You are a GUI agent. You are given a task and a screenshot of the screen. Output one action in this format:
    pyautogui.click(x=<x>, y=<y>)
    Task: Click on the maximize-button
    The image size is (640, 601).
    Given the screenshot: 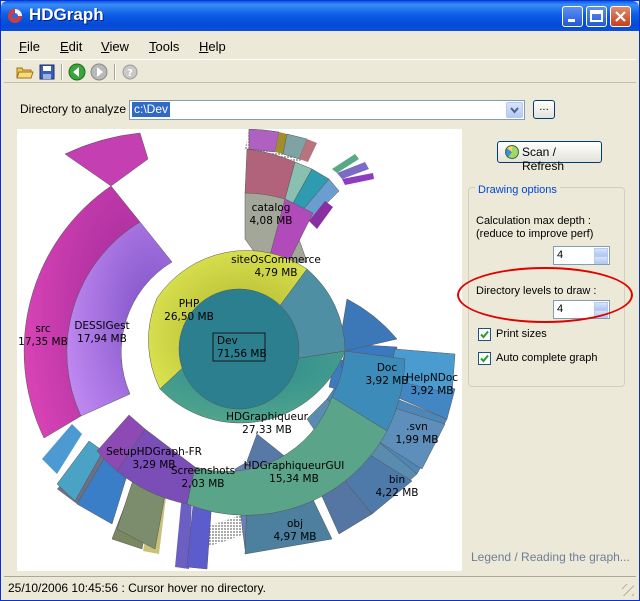 What is the action you would take?
    pyautogui.click(x=596, y=16)
    